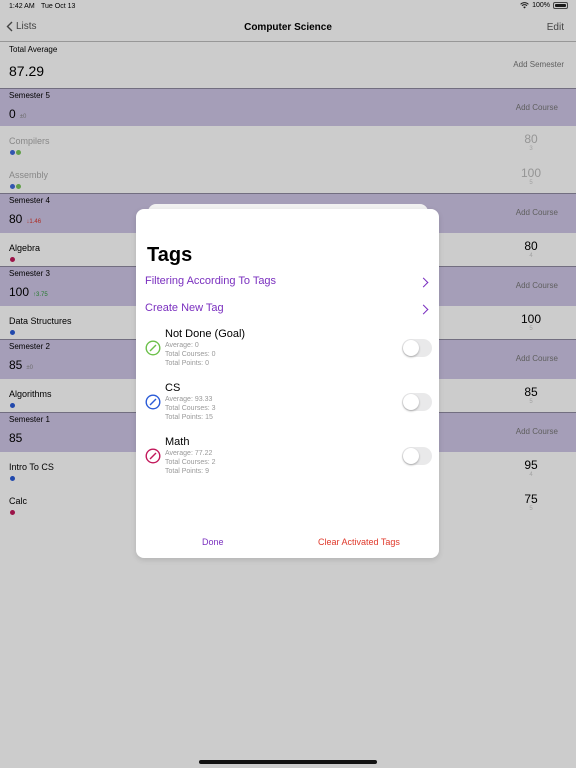  I want to click on tag-total-points: Total Points: 15, so click(189, 417).